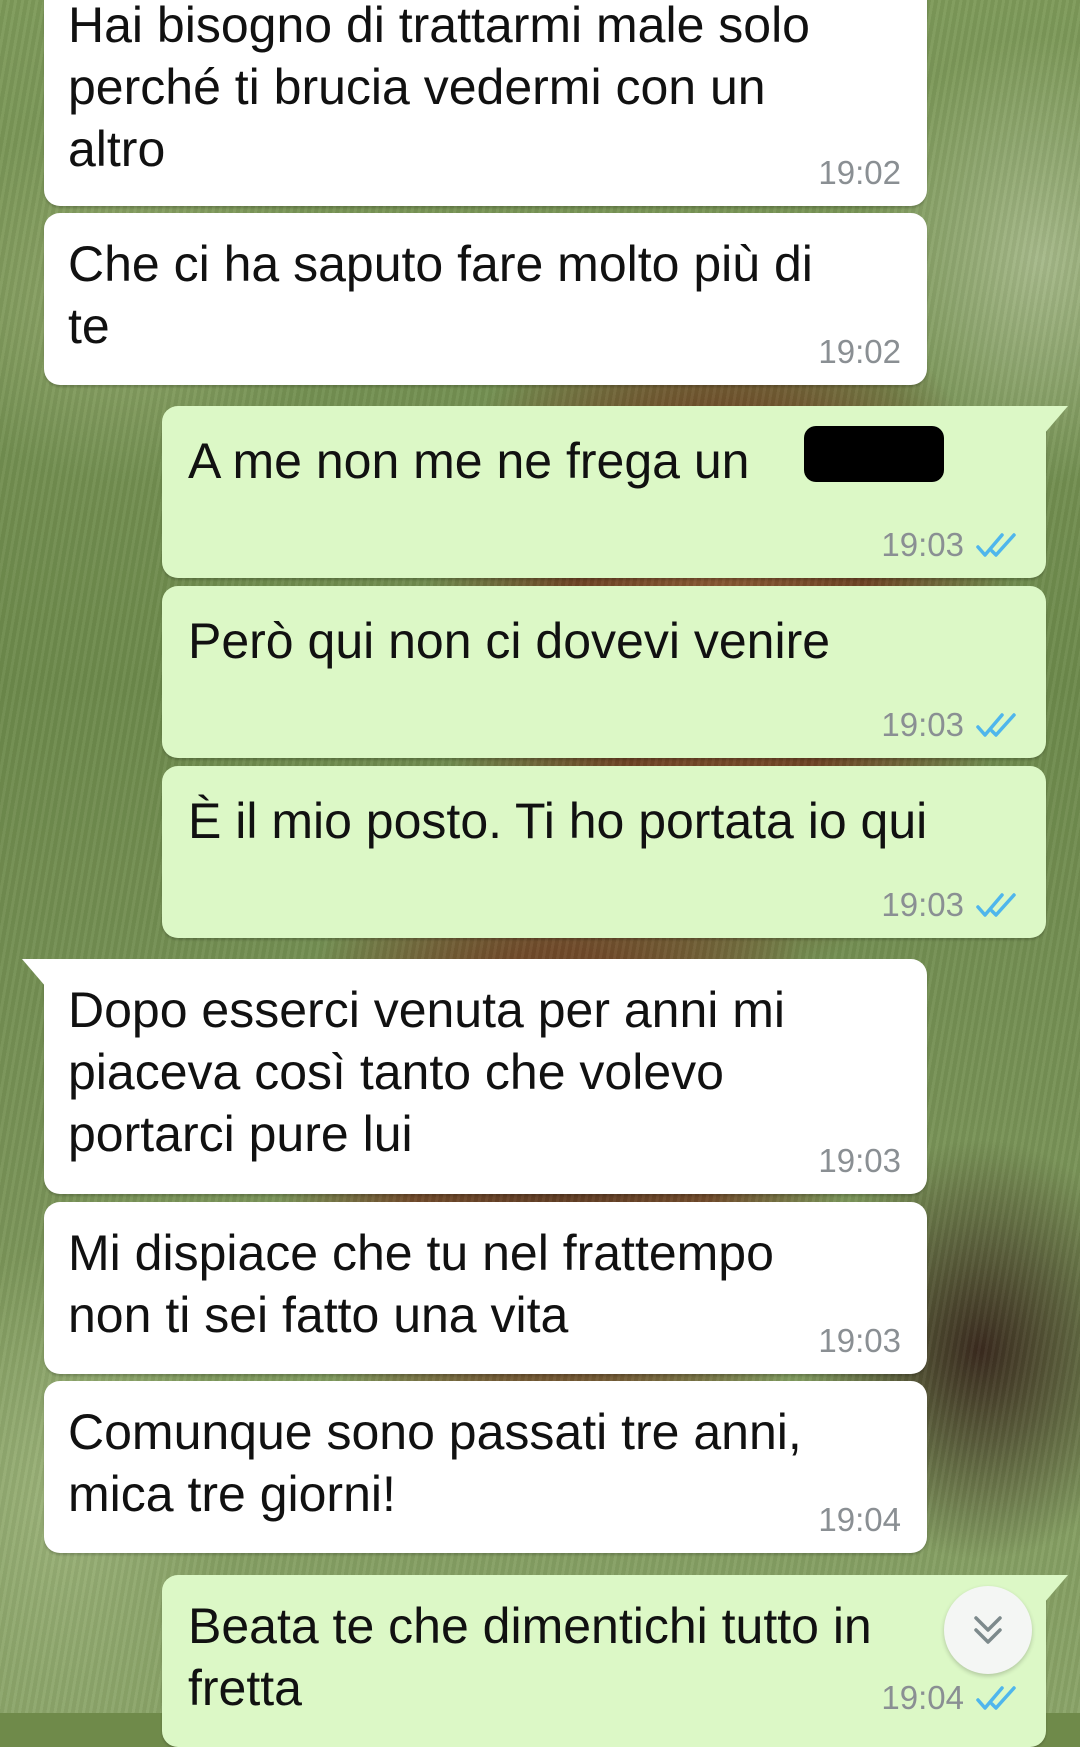 The image size is (1080, 1747). Describe the element at coordinates (558, 821) in the screenshot. I see `message-text: È il mio posto. Ti ho portata io qui` at that location.